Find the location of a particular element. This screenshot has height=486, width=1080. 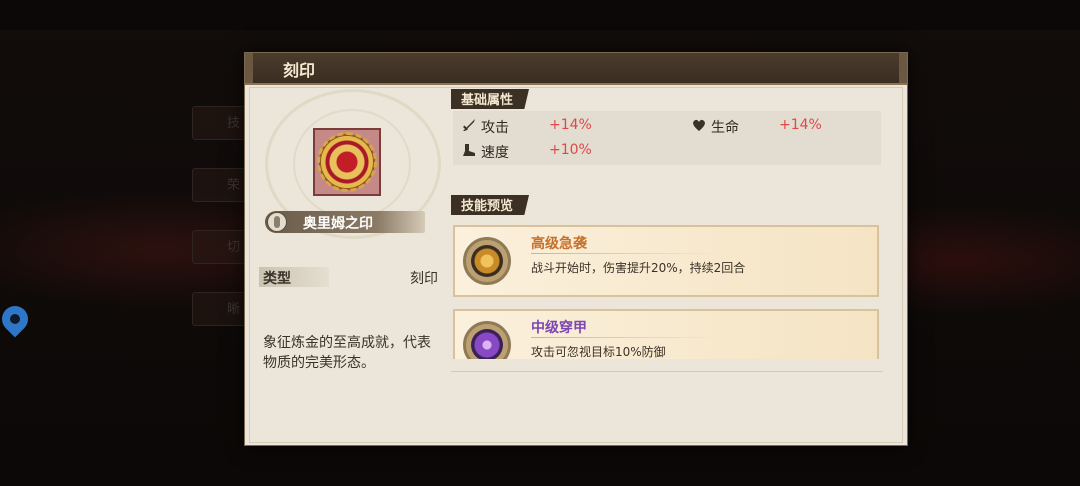

skill-name: 中级穿甲 is located at coordinates (559, 328).